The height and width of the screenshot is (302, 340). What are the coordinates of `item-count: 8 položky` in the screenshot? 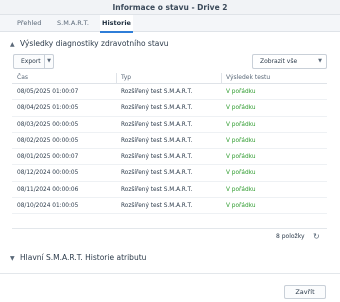 It's located at (290, 236).